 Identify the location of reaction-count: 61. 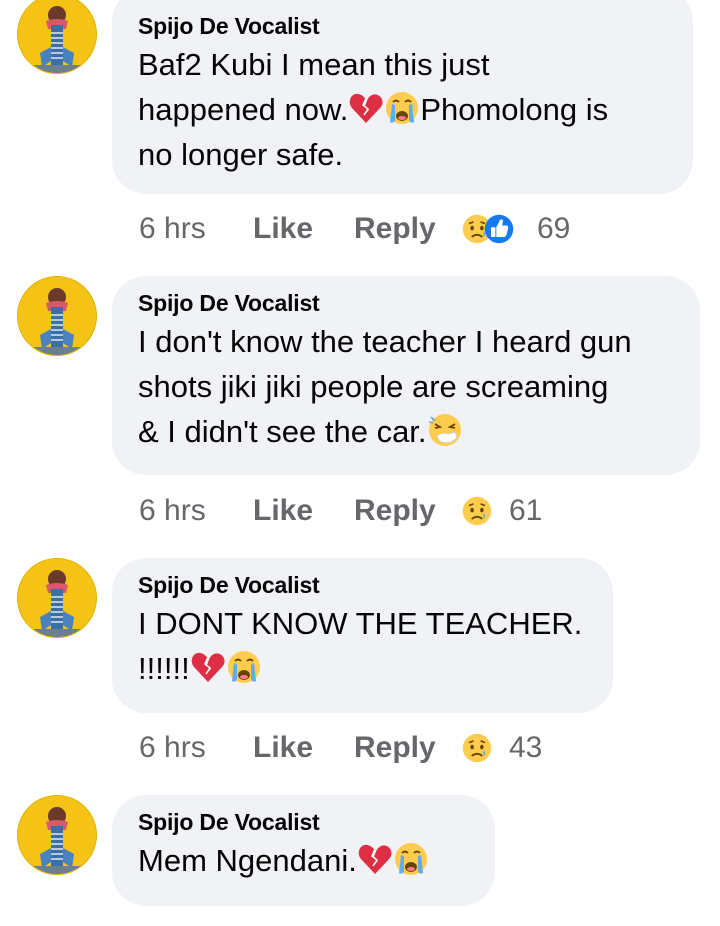
(526, 510).